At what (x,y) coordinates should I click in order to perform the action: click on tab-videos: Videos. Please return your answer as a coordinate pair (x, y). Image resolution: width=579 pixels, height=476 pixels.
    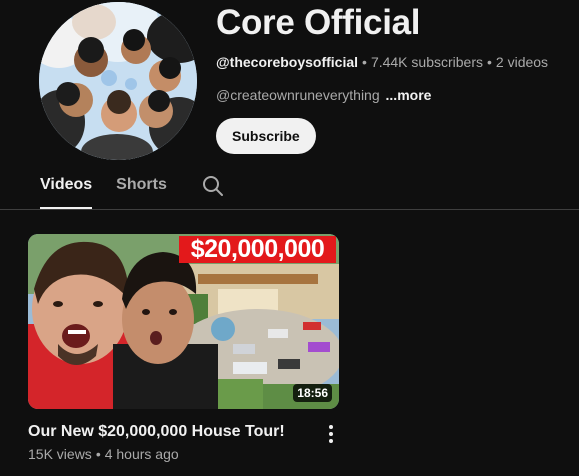
    Looking at the image, I should click on (66, 191).